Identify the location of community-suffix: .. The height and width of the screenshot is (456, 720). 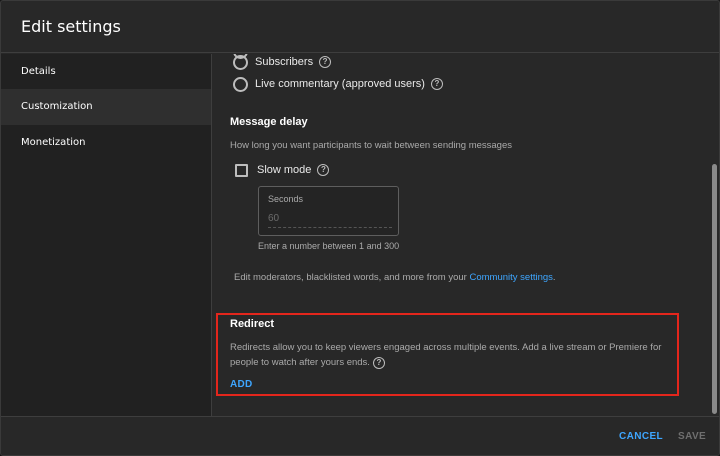
(554, 277).